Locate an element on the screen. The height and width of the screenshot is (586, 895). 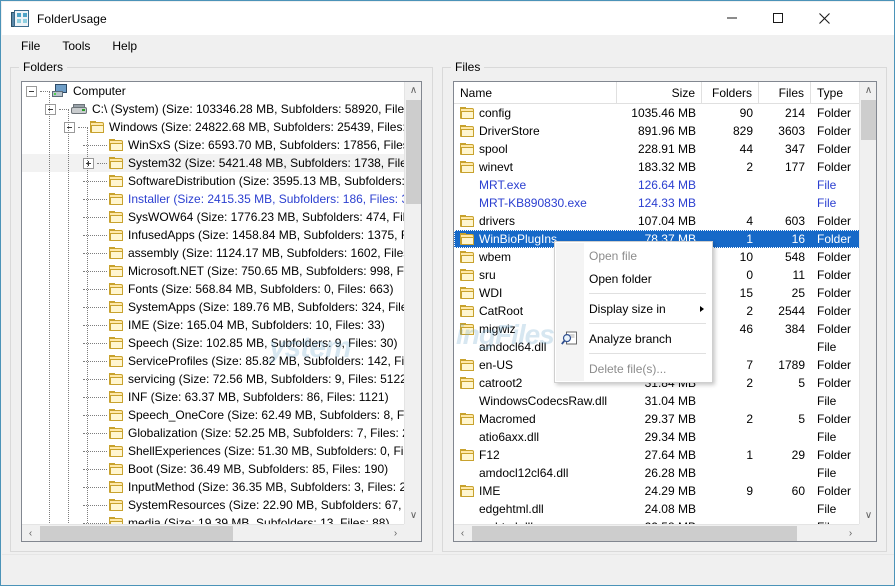
close-button is located at coordinates (824, 18).